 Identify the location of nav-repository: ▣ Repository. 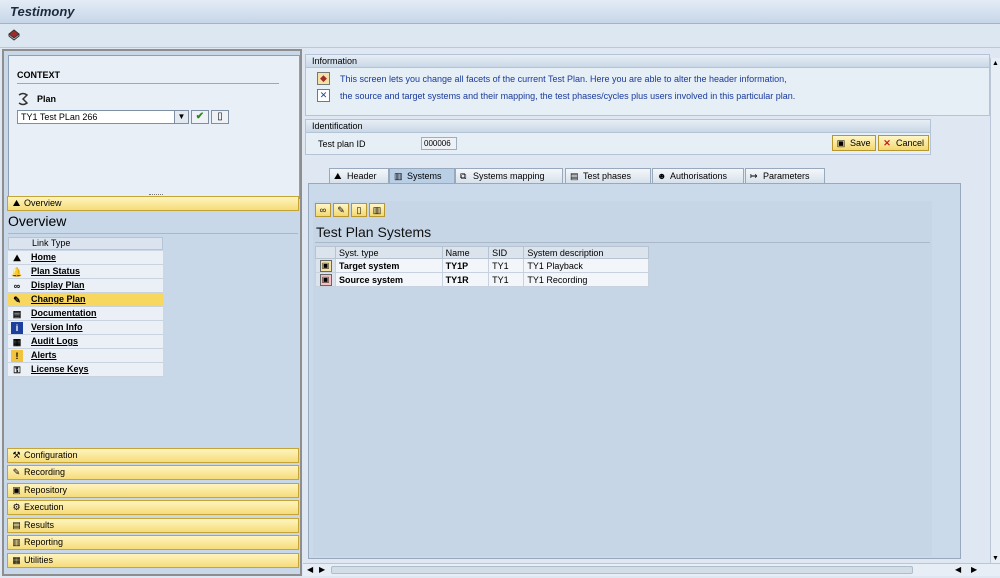
(153, 490).